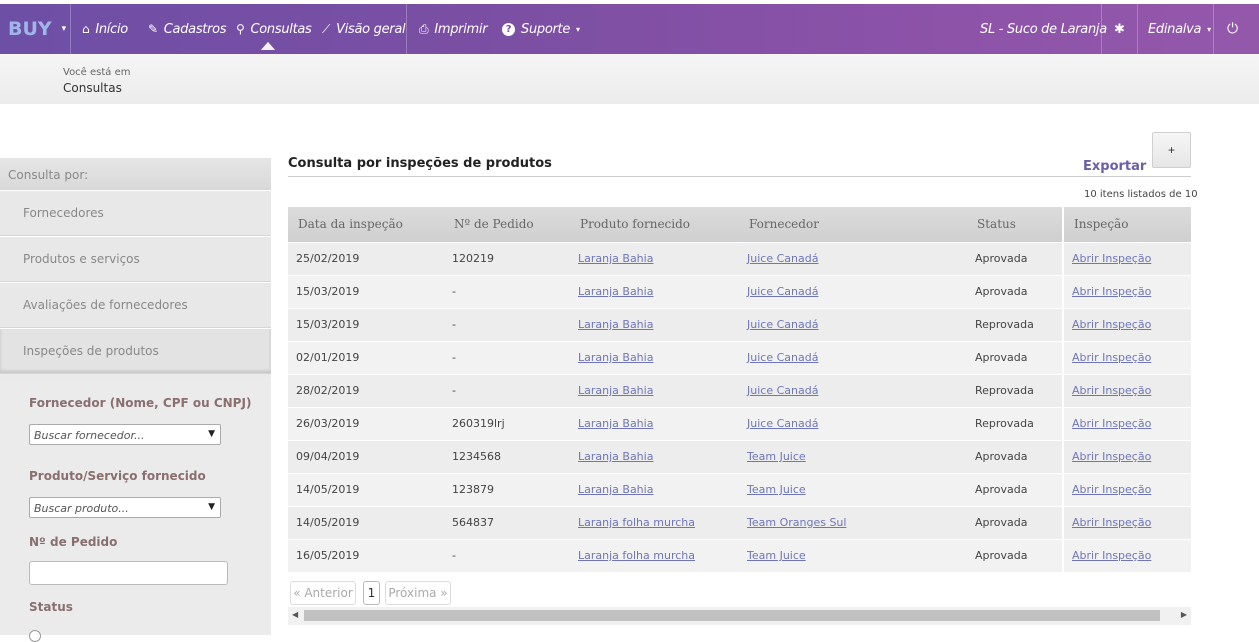 This screenshot has width=1259, height=642. I want to click on cell-date: 26/03/2019, so click(366, 423).